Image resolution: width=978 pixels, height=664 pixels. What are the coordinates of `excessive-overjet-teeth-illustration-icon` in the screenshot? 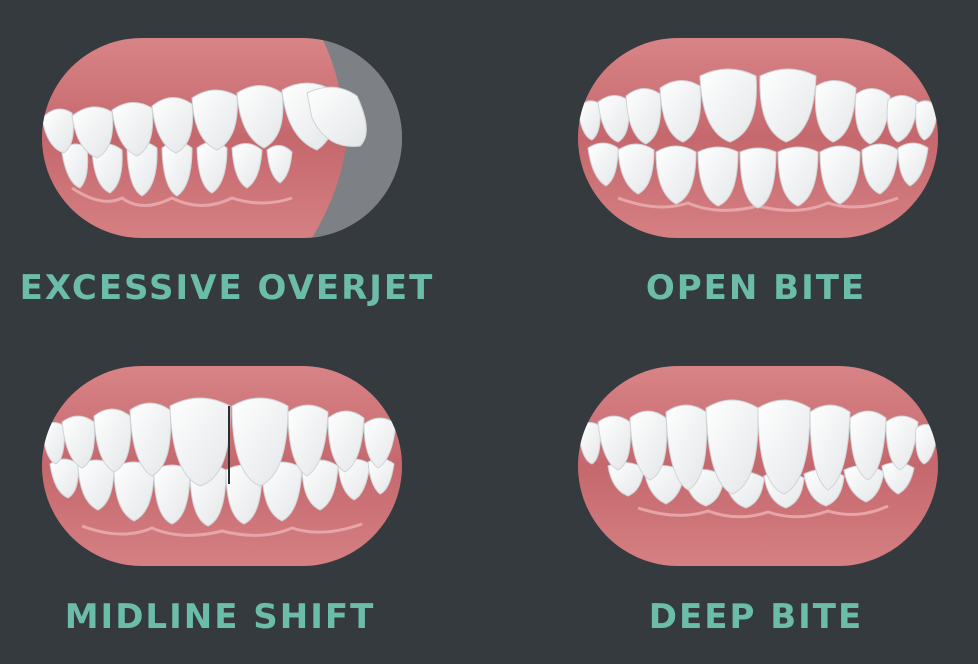 It's located at (222, 138).